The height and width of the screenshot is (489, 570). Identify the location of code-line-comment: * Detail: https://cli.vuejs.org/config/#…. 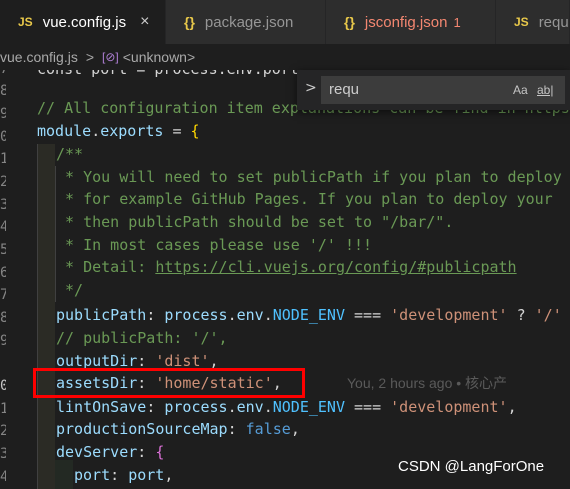
(286, 267).